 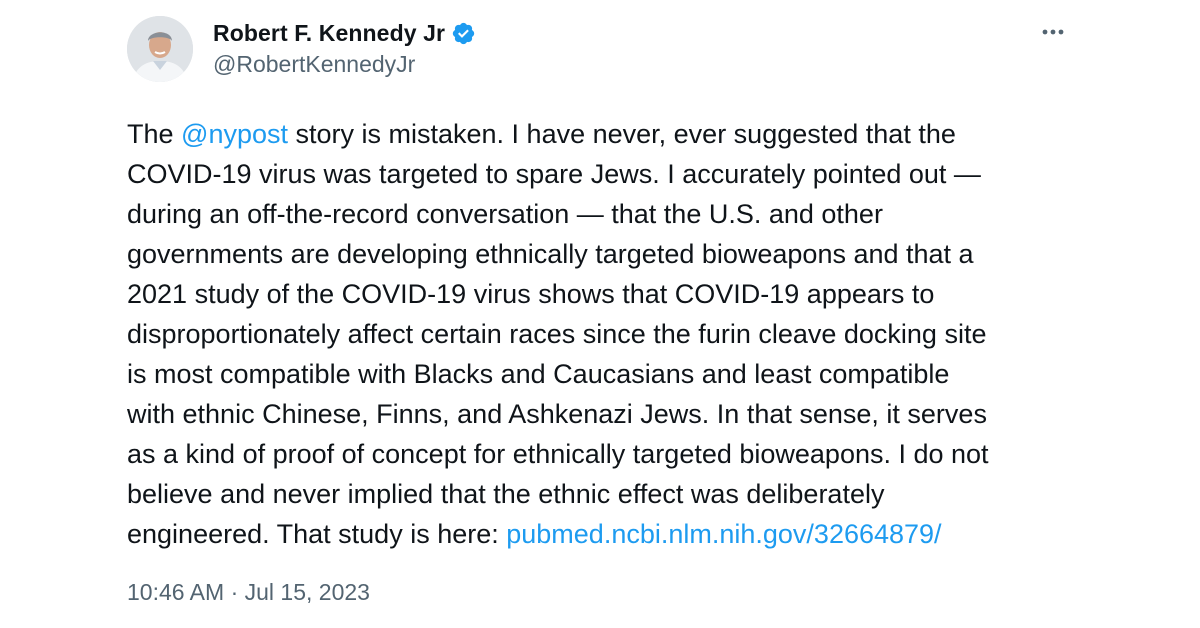 I want to click on mention-link: @nypost, so click(x=234, y=134).